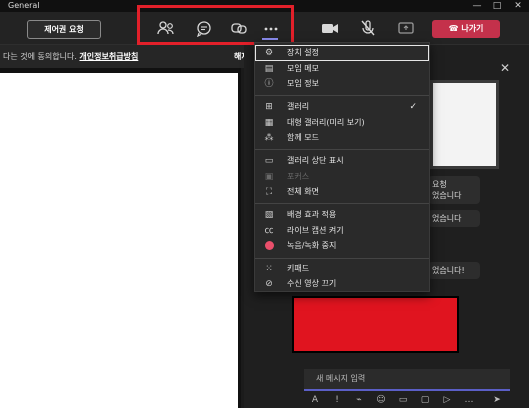  I want to click on menu-item-keypad: ⁙ 키패드, so click(342, 269).